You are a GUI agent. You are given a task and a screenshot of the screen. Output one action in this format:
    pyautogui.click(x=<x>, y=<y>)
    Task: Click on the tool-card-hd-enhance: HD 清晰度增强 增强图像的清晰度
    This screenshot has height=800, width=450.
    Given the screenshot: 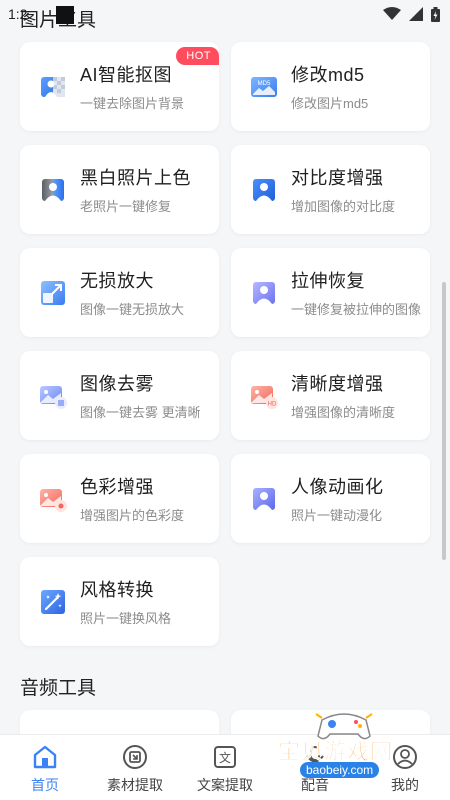 What is the action you would take?
    pyautogui.click(x=330, y=395)
    